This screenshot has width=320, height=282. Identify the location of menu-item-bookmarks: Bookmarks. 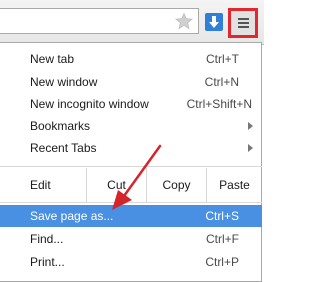
(131, 126).